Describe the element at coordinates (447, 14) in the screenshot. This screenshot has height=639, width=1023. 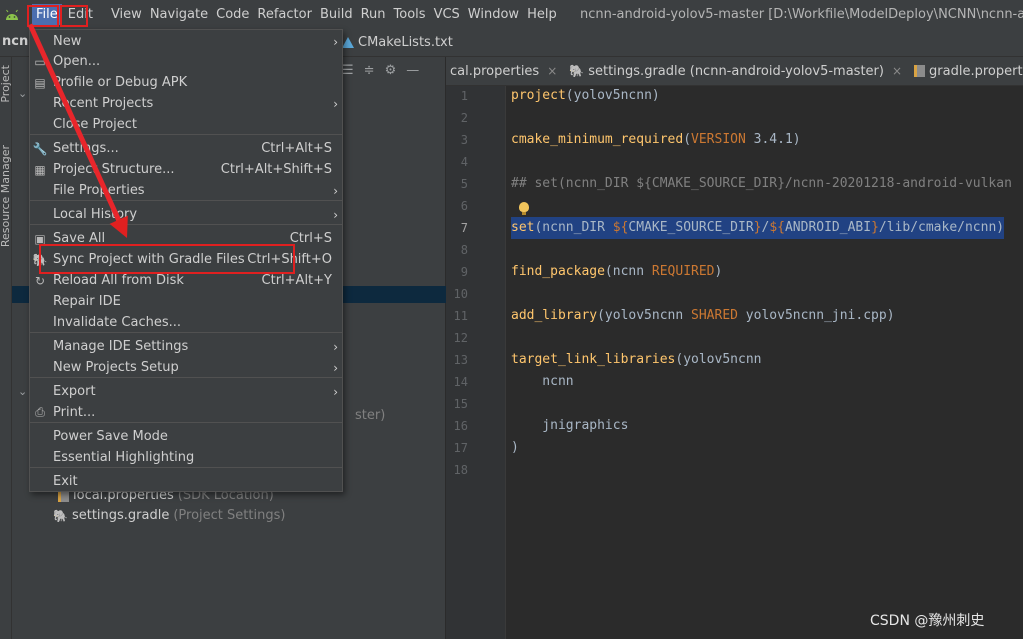
I see `menu-vcs: VCS` at that location.